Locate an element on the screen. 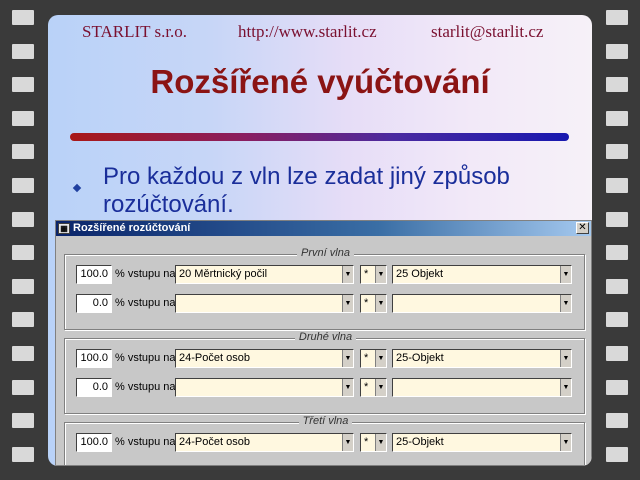 Image resolution: width=640 pixels, height=480 pixels. company-url: http://www.starlit.cz is located at coordinates (307, 32).